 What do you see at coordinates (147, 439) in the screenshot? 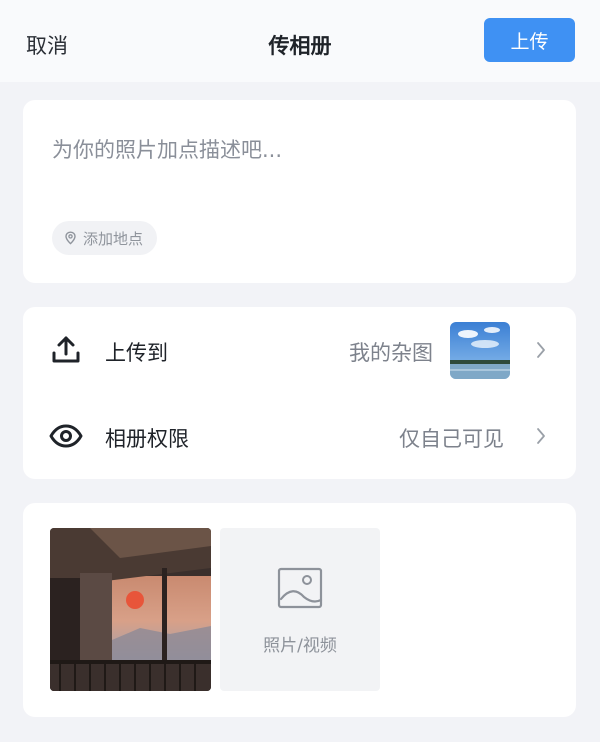
I see `permission-label: 相册权限` at bounding box center [147, 439].